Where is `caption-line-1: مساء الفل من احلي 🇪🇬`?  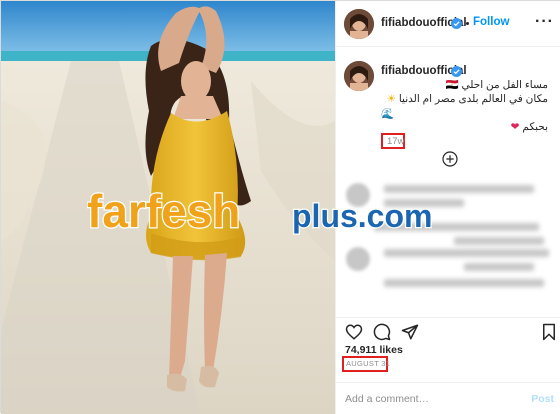
caption-line-1: مساء الفل من احلي 🇪🇬 is located at coordinates (496, 85).